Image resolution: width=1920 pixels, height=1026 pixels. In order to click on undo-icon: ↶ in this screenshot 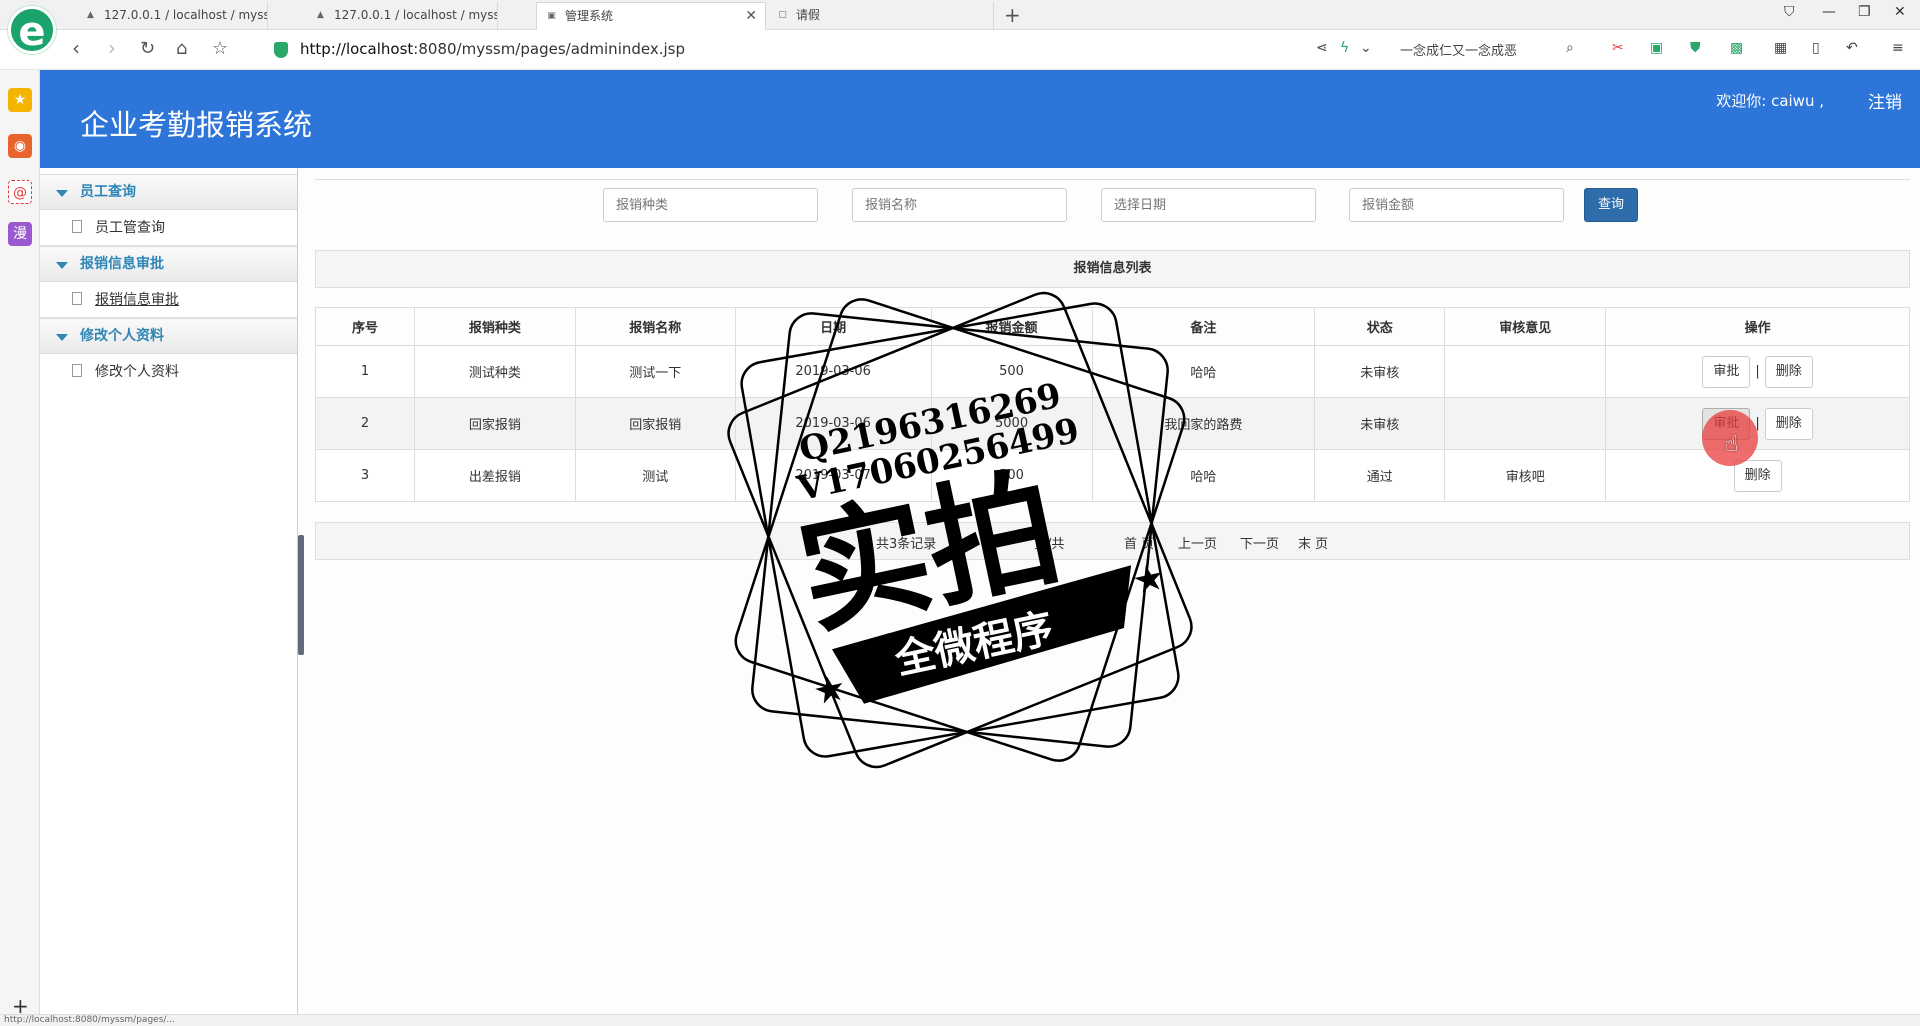, I will do `click(1852, 48)`.